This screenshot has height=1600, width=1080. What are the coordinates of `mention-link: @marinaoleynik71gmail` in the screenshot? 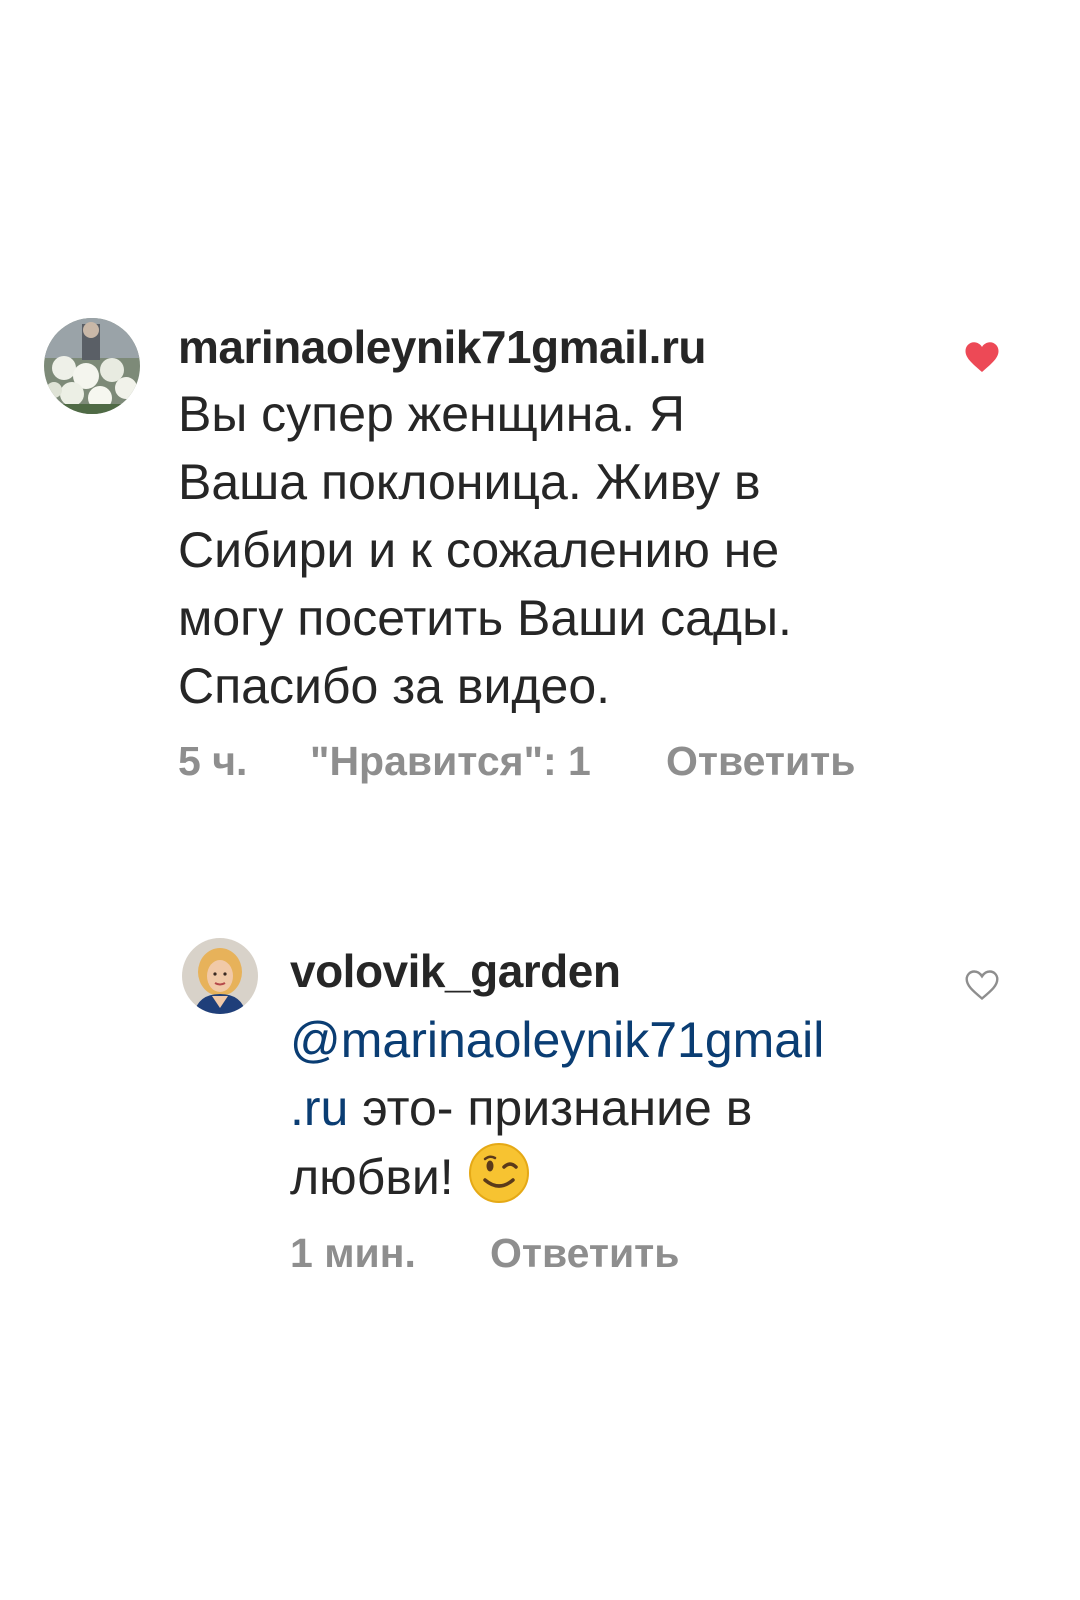 It's located at (620, 1040).